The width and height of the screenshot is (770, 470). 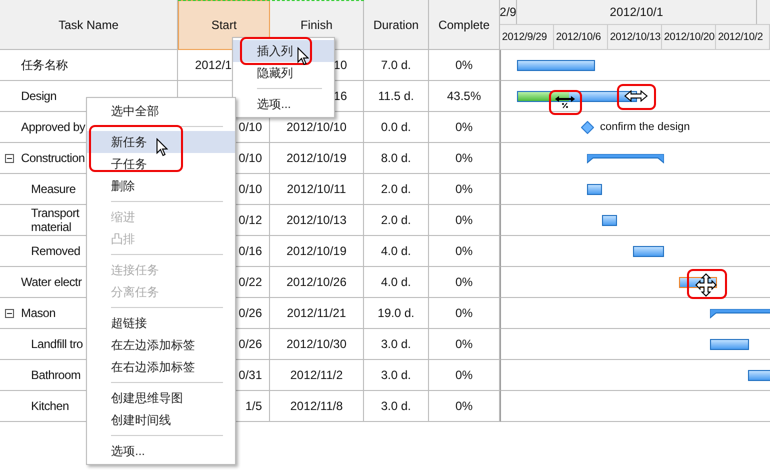 What do you see at coordinates (645, 127) in the screenshot?
I see `milestone-label: confirm the design` at bounding box center [645, 127].